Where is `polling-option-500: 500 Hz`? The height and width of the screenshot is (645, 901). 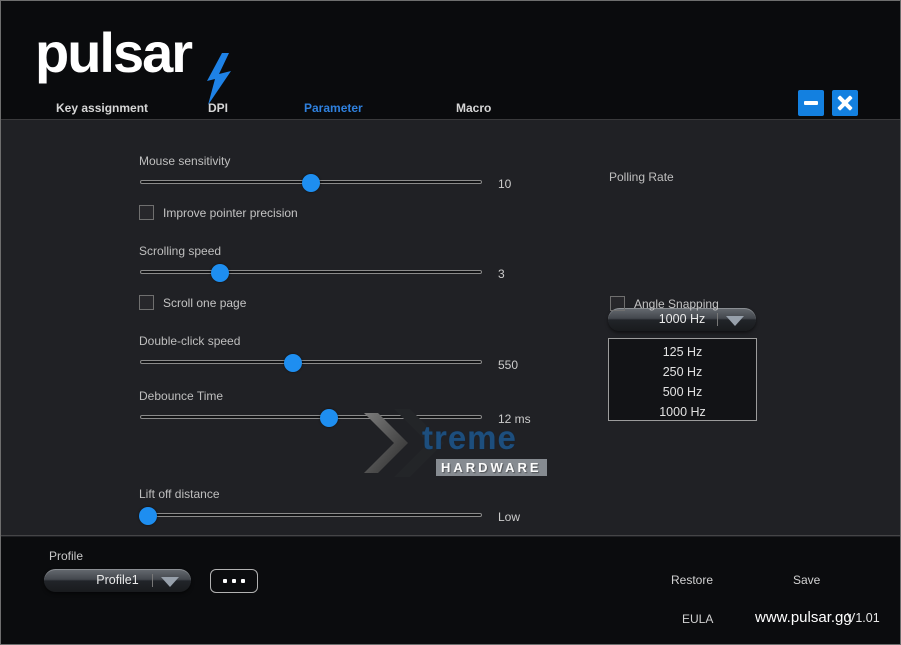 polling-option-500: 500 Hz is located at coordinates (682, 392).